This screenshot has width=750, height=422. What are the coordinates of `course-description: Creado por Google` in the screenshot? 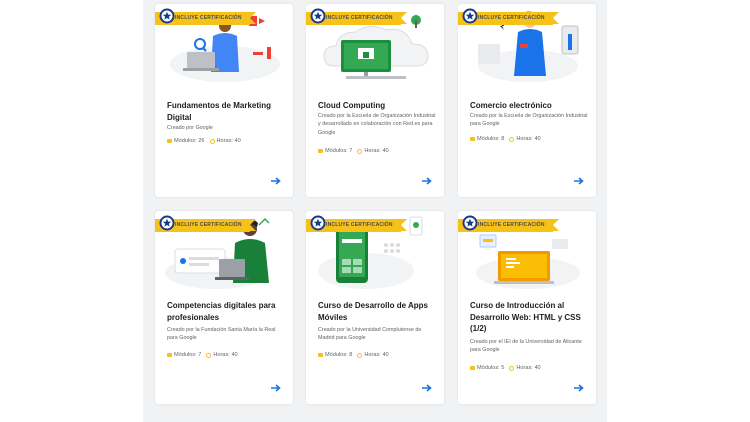 It's located at (190, 128).